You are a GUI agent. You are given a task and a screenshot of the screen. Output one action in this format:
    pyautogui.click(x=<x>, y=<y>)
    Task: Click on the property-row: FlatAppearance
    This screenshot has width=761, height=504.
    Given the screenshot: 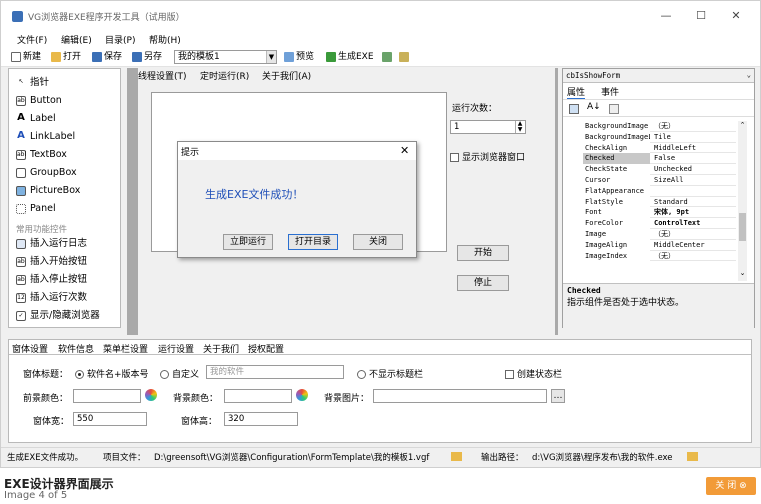 What is the action you would take?
    pyautogui.click(x=659, y=191)
    